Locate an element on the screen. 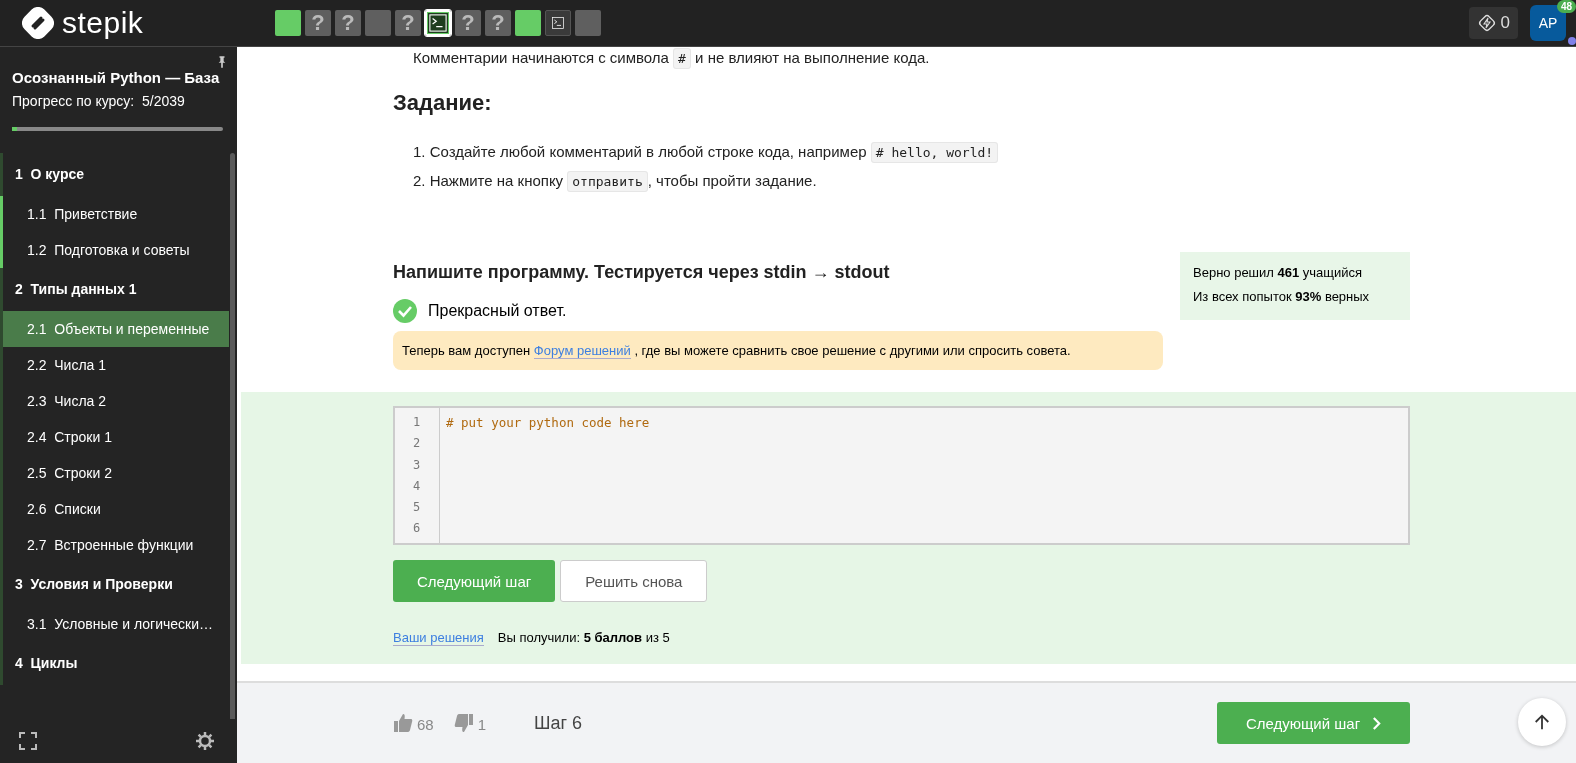  task-item: 2. Нажмите на кнопку отправить , чтобы пройти задание. is located at coordinates (901, 181).